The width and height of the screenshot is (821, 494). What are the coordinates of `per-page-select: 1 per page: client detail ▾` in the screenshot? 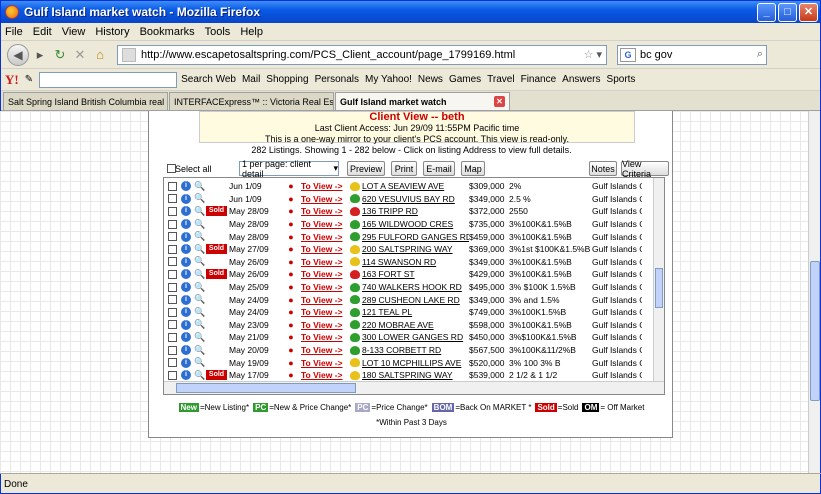 It's located at (289, 169).